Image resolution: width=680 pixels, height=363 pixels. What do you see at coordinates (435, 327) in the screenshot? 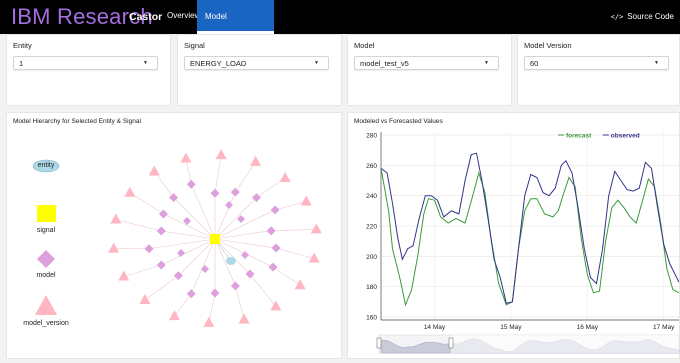
I see `x-tick-label: 14 May` at bounding box center [435, 327].